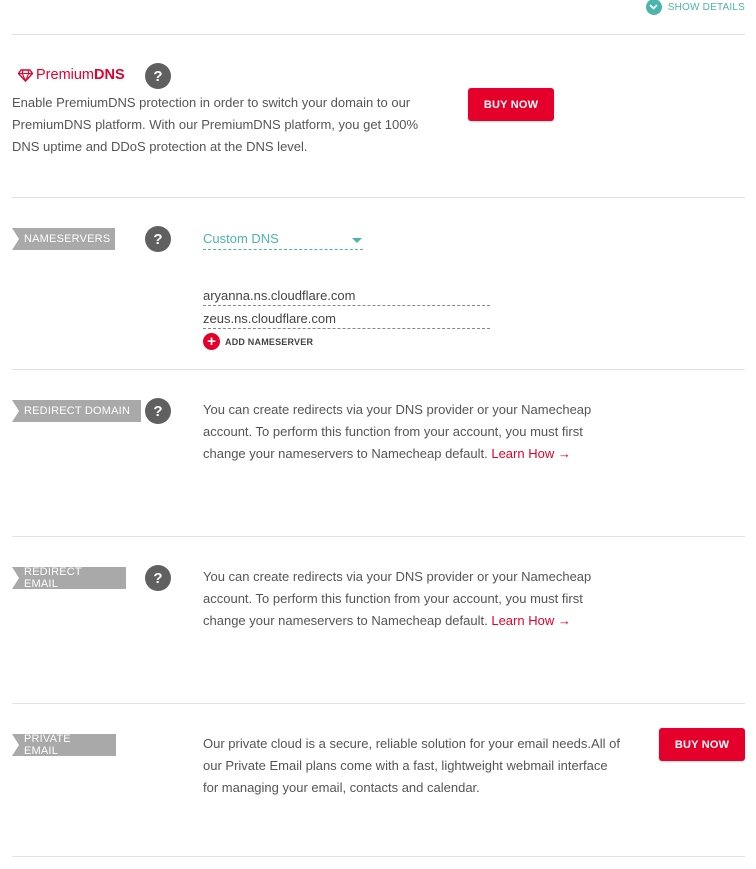 The height and width of the screenshot is (869, 756). What do you see at coordinates (241, 238) in the screenshot?
I see `dns-type-selected-value: Custom DNS` at bounding box center [241, 238].